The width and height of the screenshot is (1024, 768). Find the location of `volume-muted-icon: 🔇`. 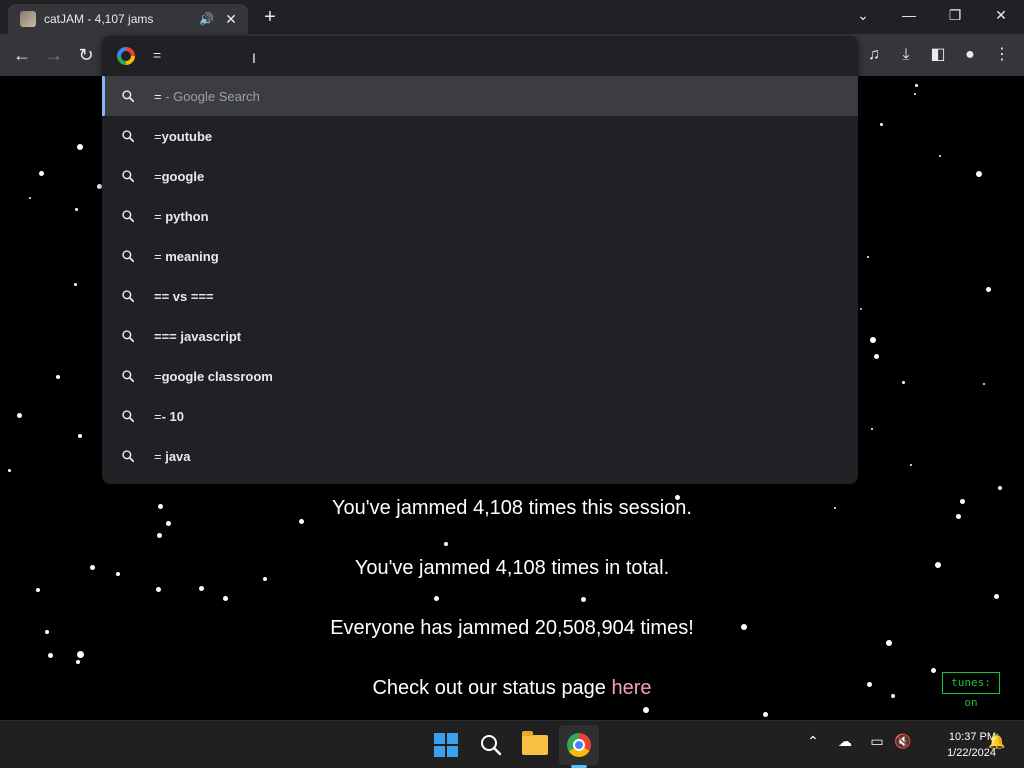

volume-muted-icon: 🔇 is located at coordinates (903, 741).